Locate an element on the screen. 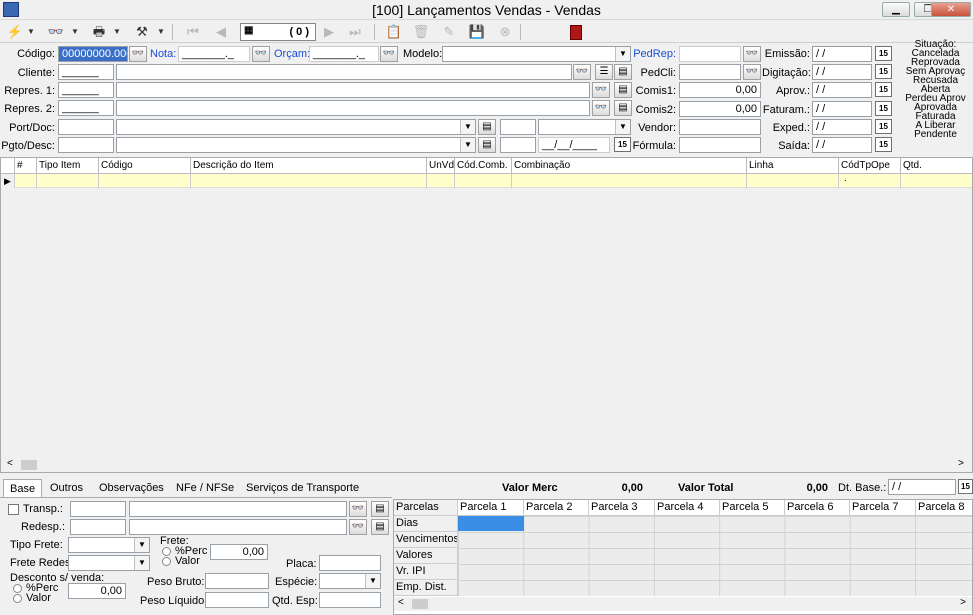 This screenshot has width=973, height=615. grid-header-cell: CódTpOpe is located at coordinates (870, 166).